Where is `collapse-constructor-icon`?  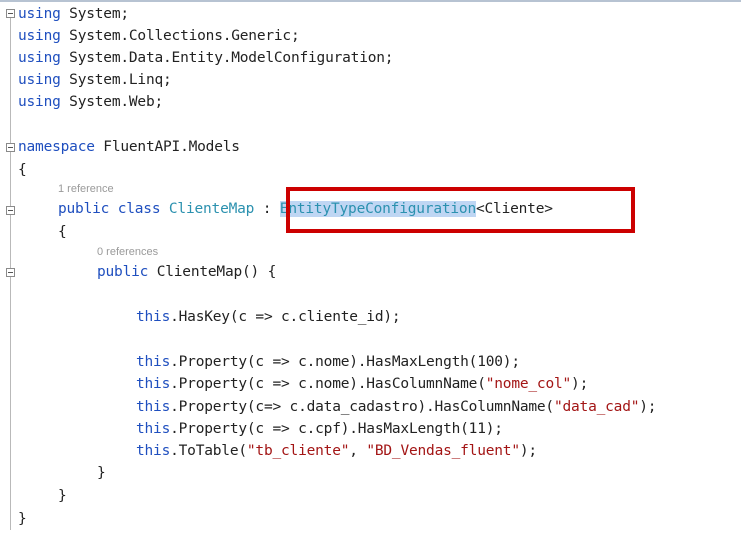 collapse-constructor-icon is located at coordinates (10, 272).